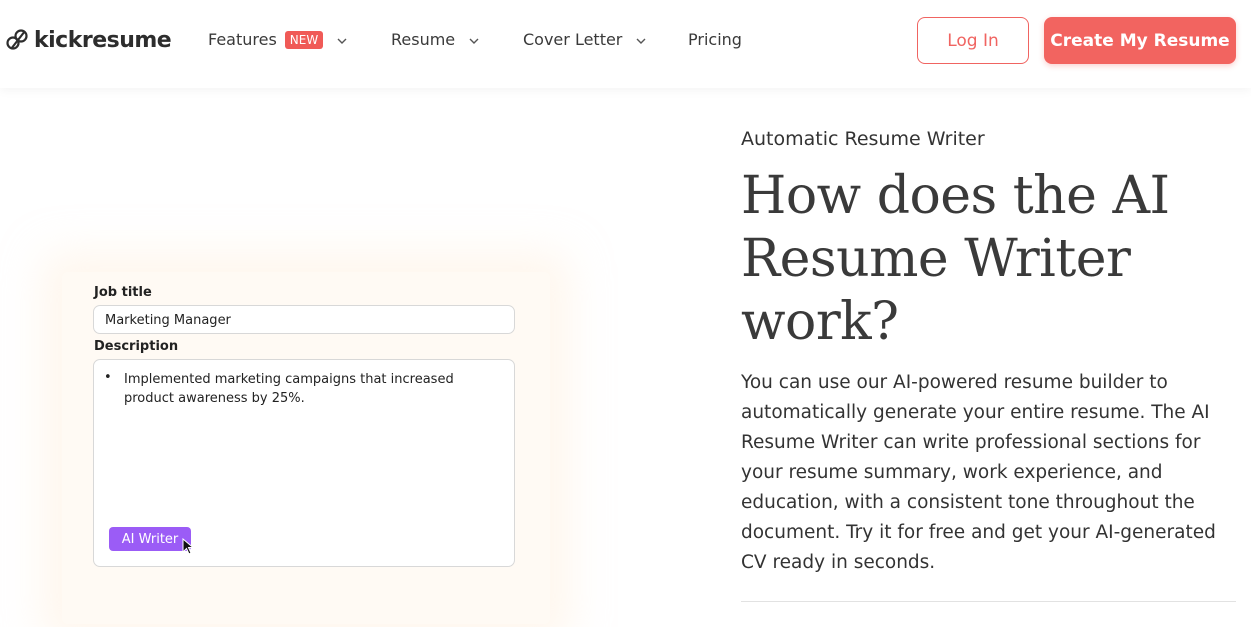 The height and width of the screenshot is (627, 1251). I want to click on nav-resume: Resume, so click(436, 39).